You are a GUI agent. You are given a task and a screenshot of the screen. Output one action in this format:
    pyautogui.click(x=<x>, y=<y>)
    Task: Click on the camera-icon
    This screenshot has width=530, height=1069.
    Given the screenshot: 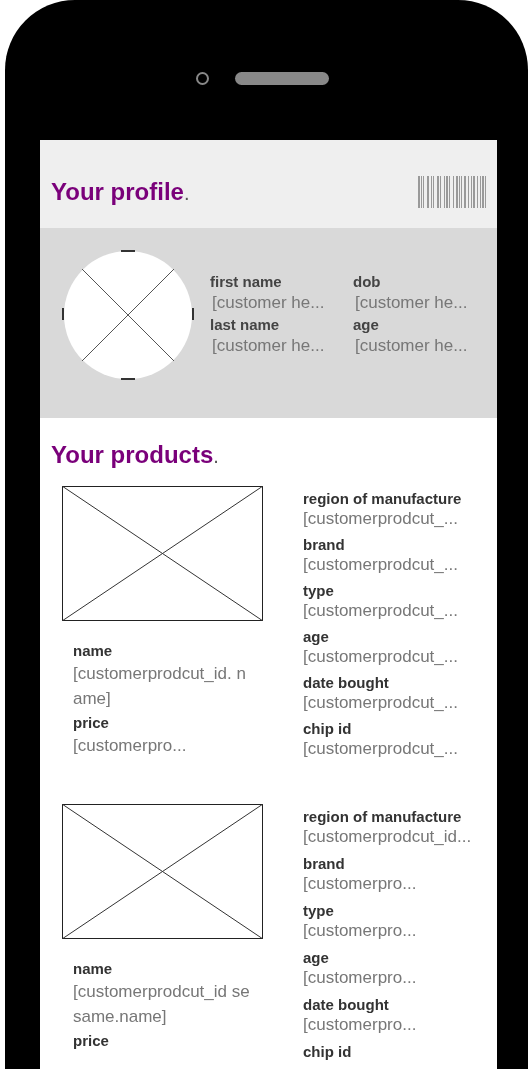 What is the action you would take?
    pyautogui.click(x=202, y=78)
    